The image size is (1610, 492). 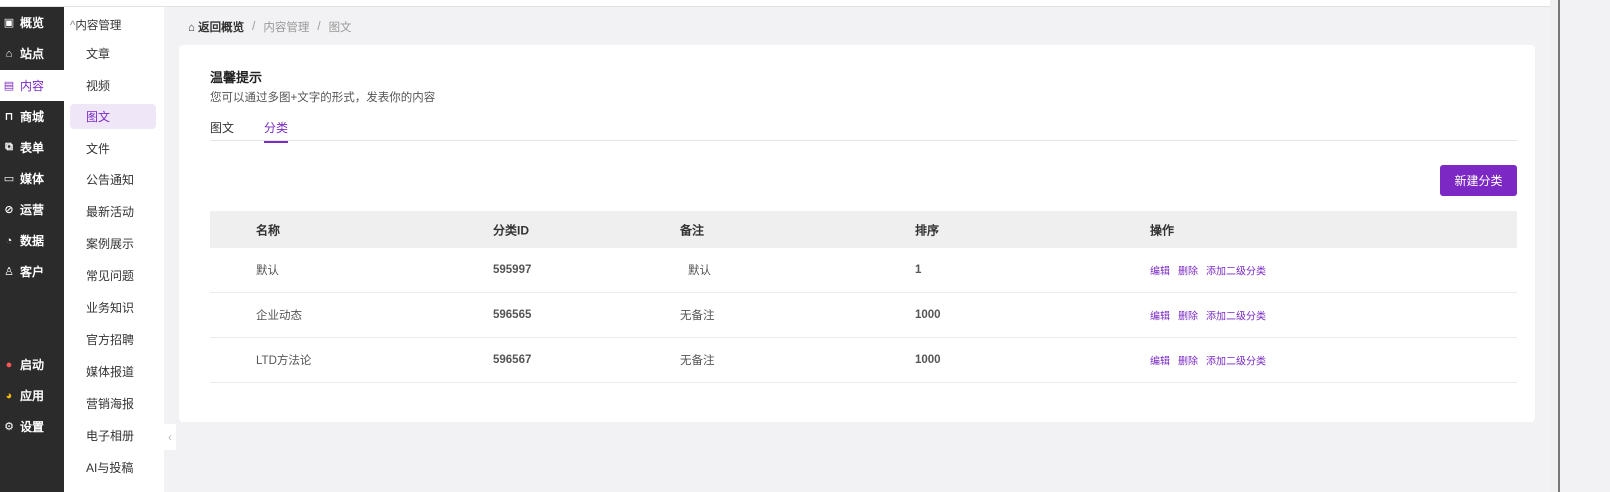 I want to click on sub-item-file: 文件, so click(x=113, y=148).